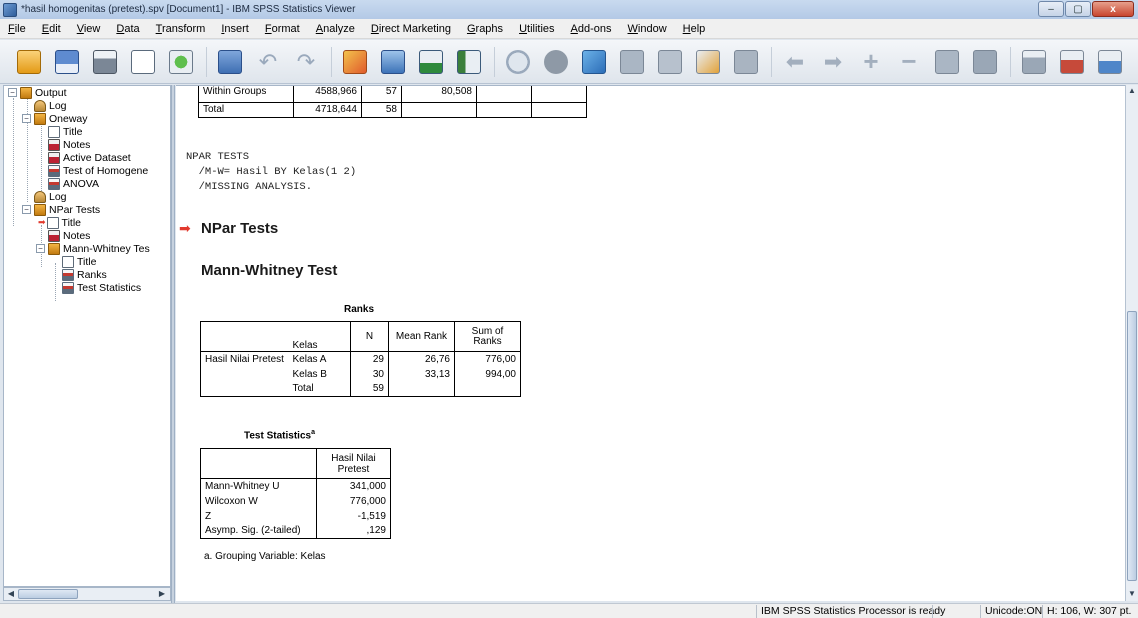 The width and height of the screenshot is (1138, 618). Describe the element at coordinates (89, 157) in the screenshot. I see `tree-item-active-dataset: Active Dataset` at that location.